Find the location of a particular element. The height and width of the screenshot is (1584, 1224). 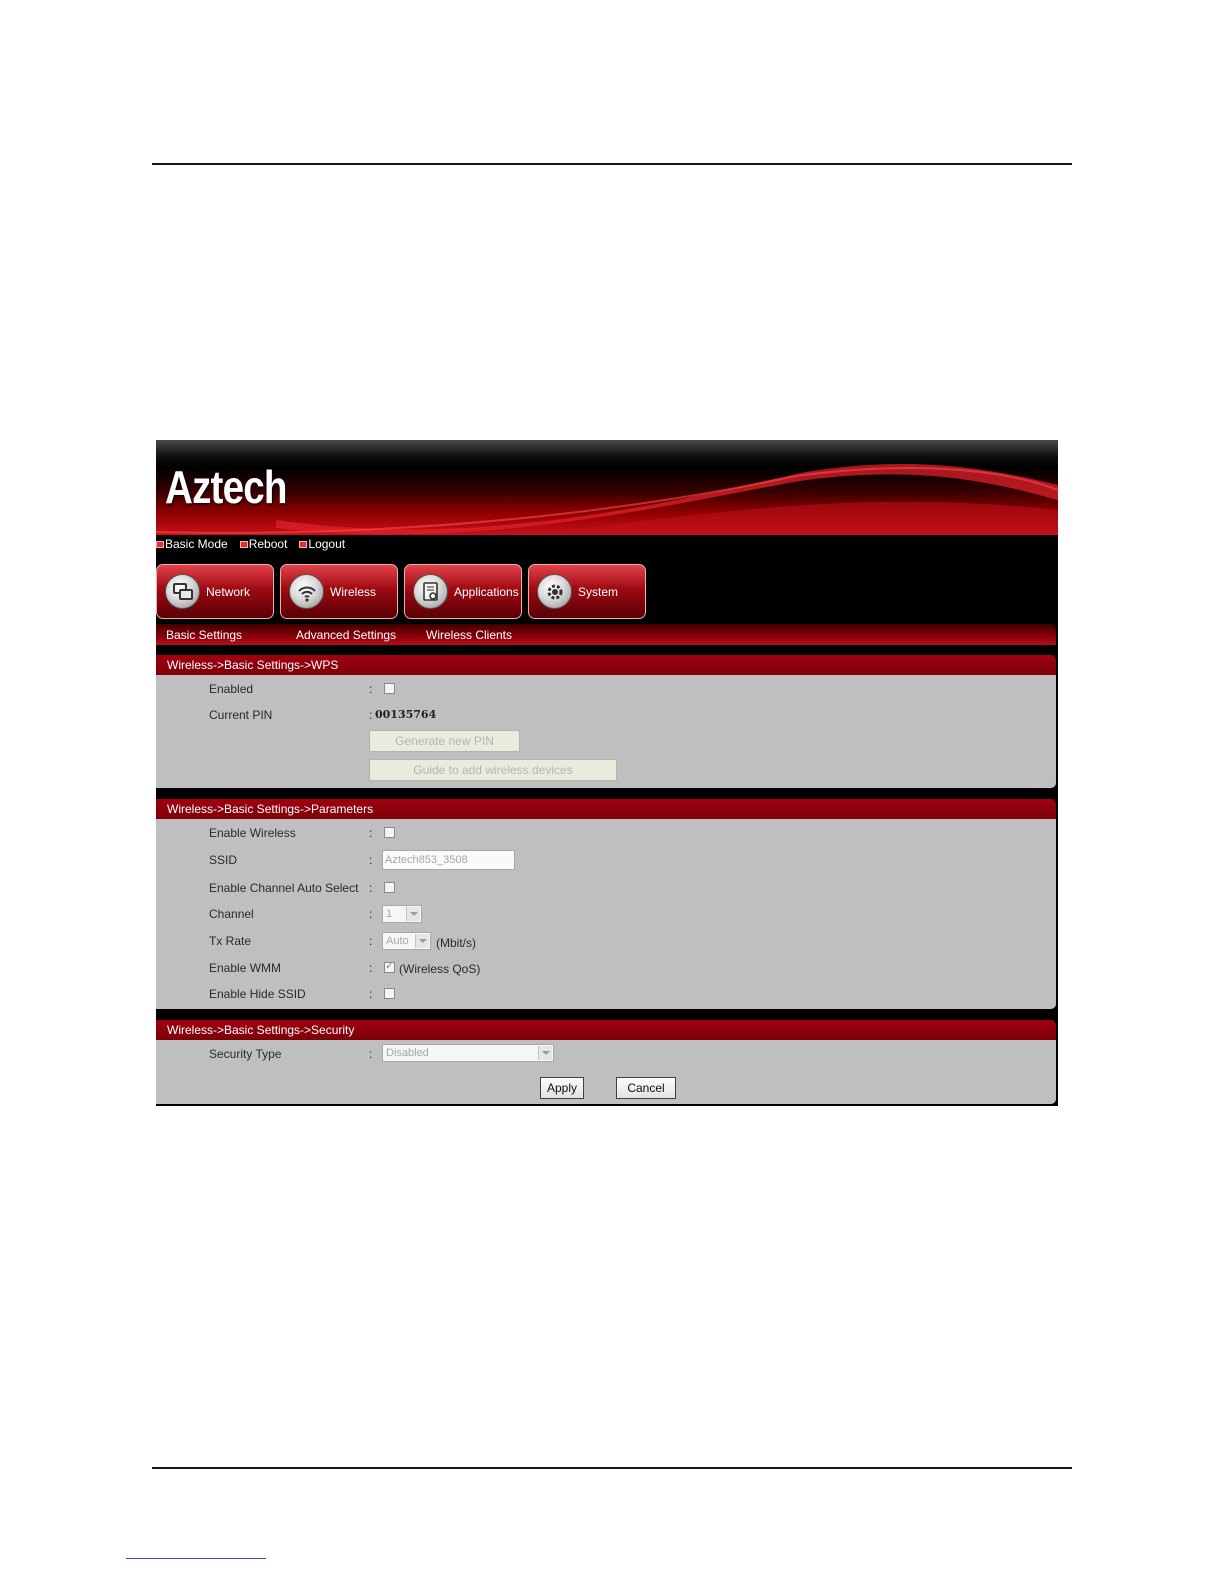

reboot-label: Reboot is located at coordinates (268, 544).